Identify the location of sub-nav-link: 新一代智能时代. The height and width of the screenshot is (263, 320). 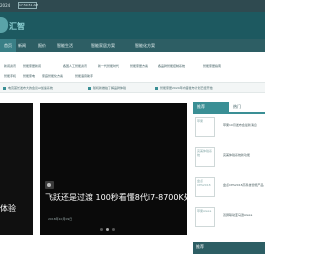
(108, 66).